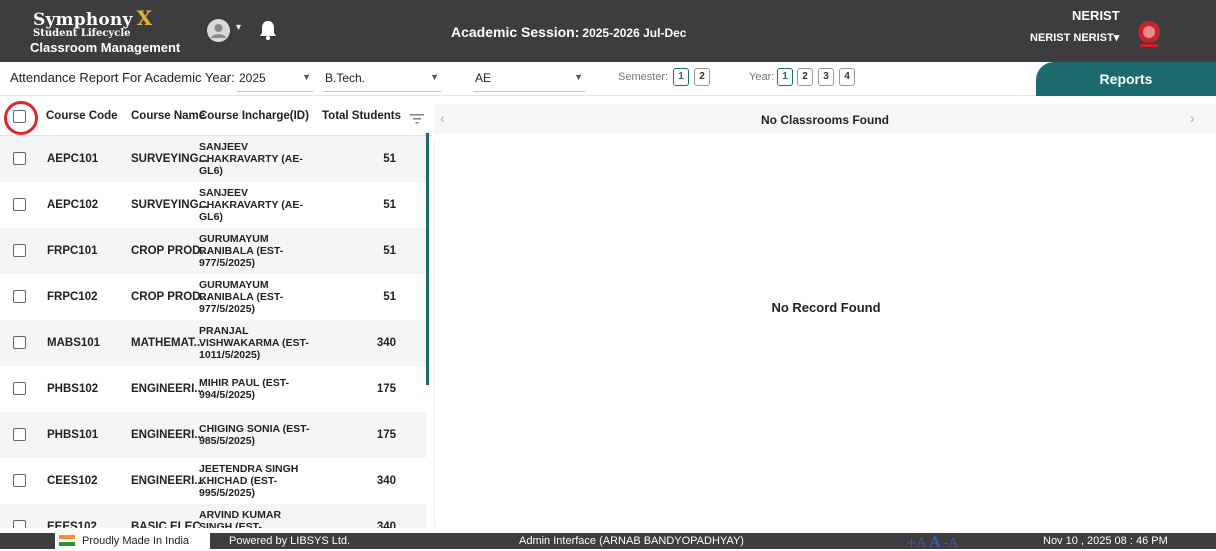  I want to click on course-incharge: JEETENDRA SINGH KHICHAD (EST- 995/5/2025), so click(259, 481).